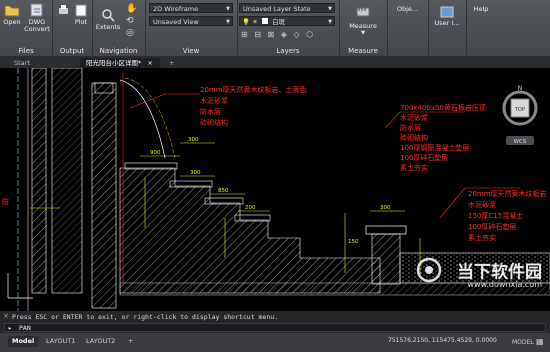  What do you see at coordinates (130, 33) in the screenshot?
I see `steering-wheel-icon: ◎` at bounding box center [130, 33].